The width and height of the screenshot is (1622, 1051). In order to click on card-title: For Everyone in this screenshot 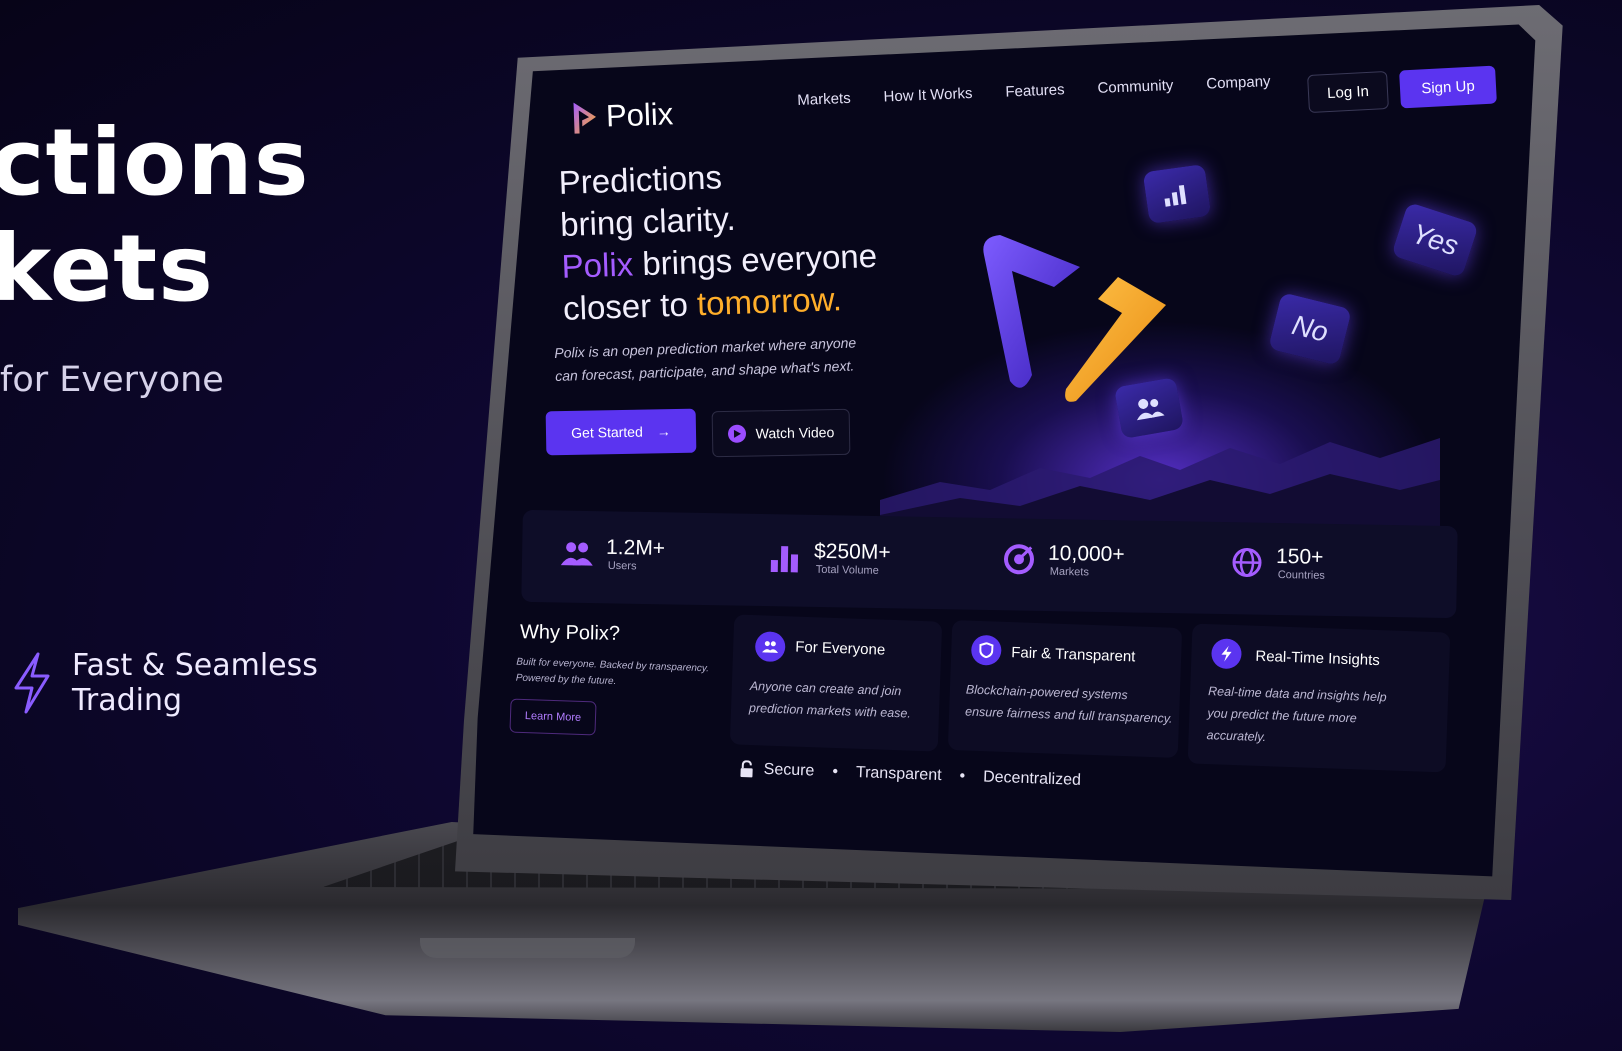, I will do `click(840, 648)`.